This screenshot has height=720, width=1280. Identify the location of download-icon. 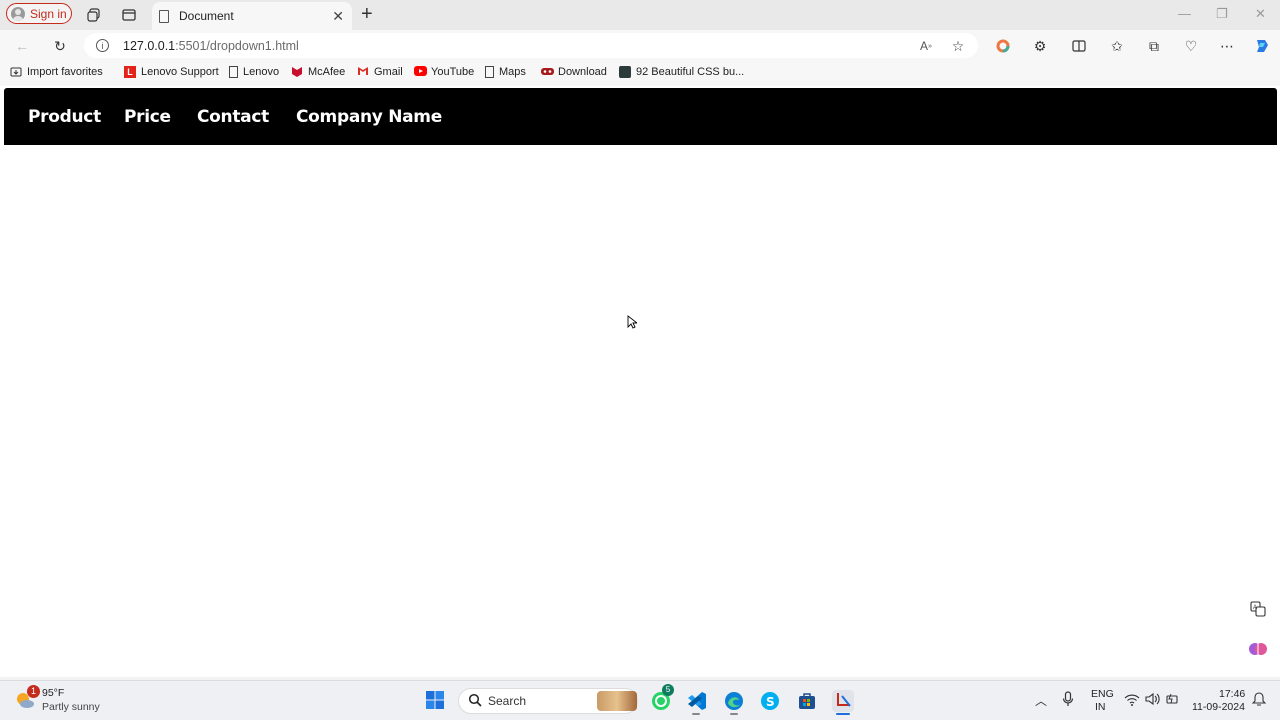
(547, 72).